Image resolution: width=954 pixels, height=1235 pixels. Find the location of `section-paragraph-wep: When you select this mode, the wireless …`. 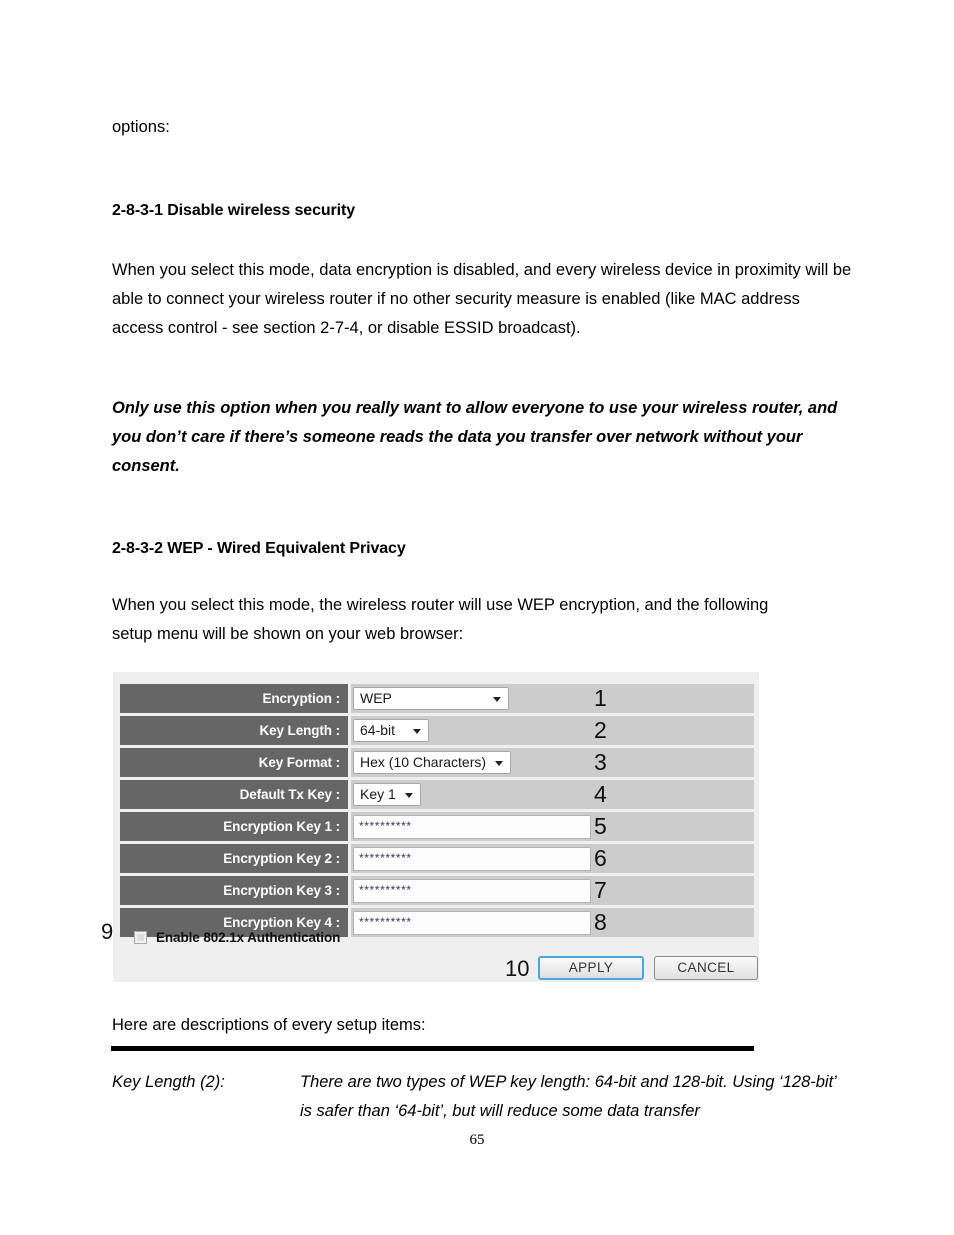

section-paragraph-wep: When you select this mode, the wireless … is located at coordinates (440, 619).